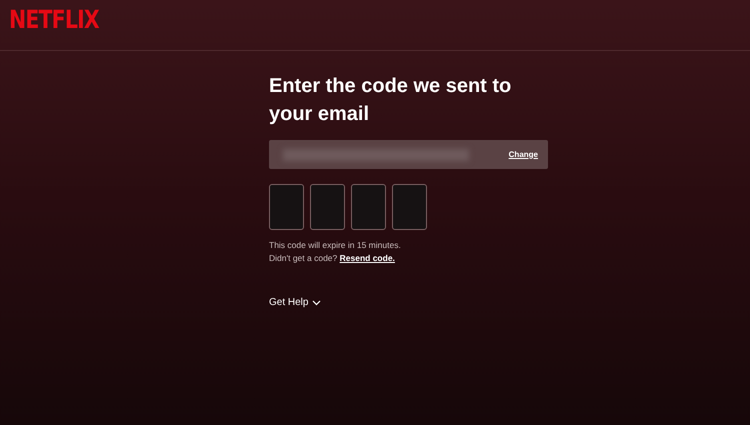 The height and width of the screenshot is (425, 750). What do you see at coordinates (335, 245) in the screenshot?
I see `expiry-note: This code will expire in 15 minutes.` at bounding box center [335, 245].